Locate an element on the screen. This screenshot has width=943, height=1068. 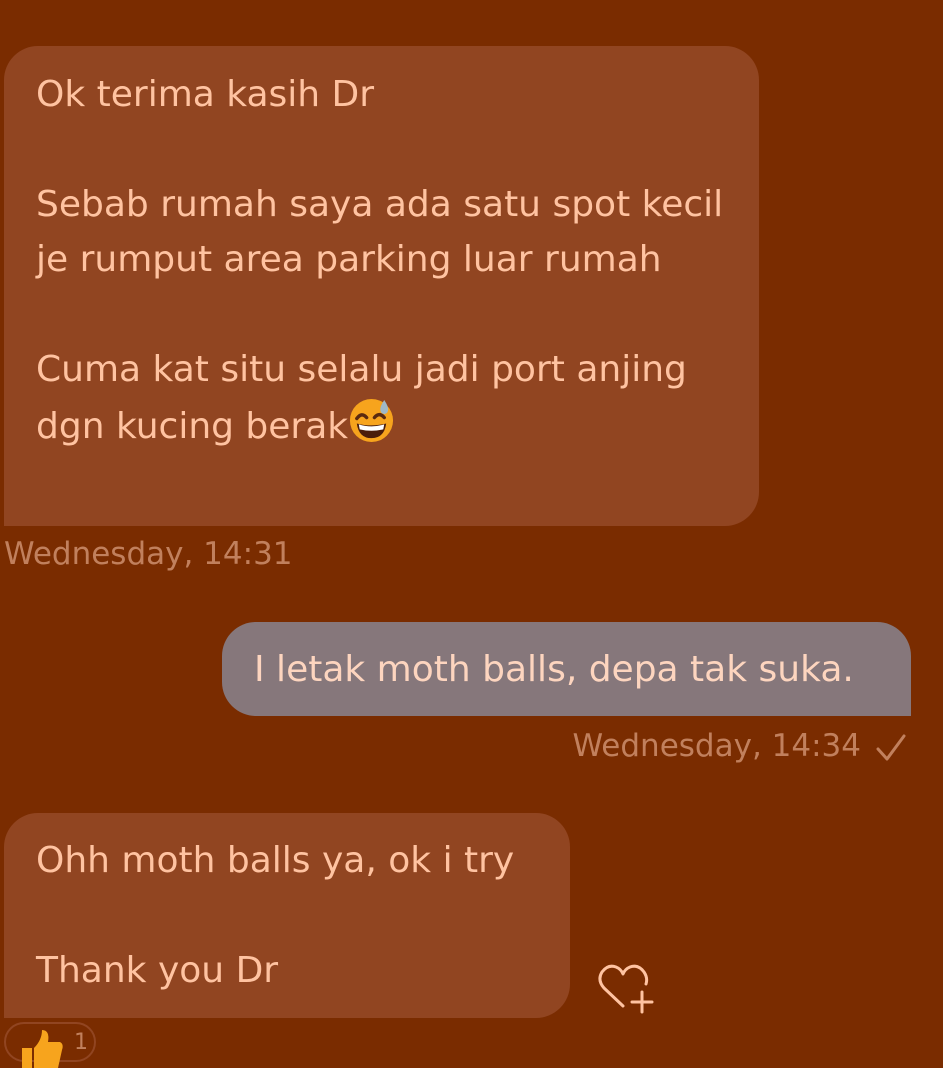
message-text: I letak moth balls, depa tak suka. is located at coordinates (554, 669).